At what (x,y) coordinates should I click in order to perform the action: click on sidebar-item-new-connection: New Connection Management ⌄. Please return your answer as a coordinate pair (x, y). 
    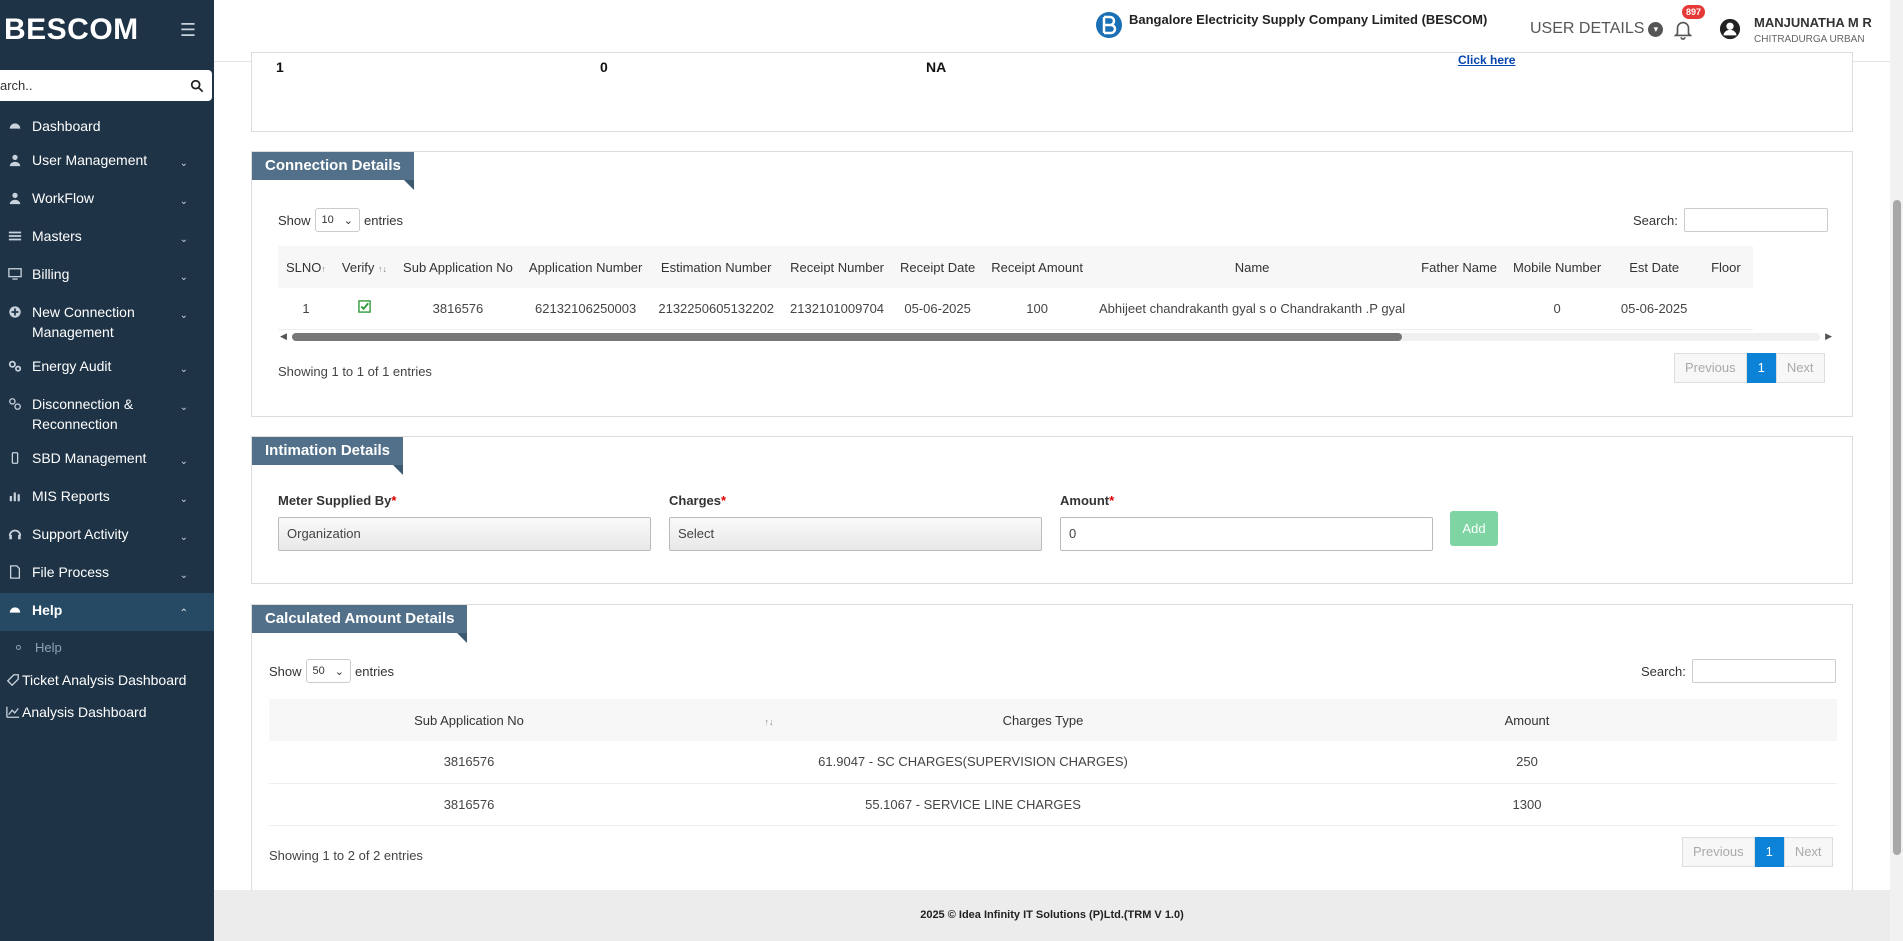
    Looking at the image, I should click on (107, 322).